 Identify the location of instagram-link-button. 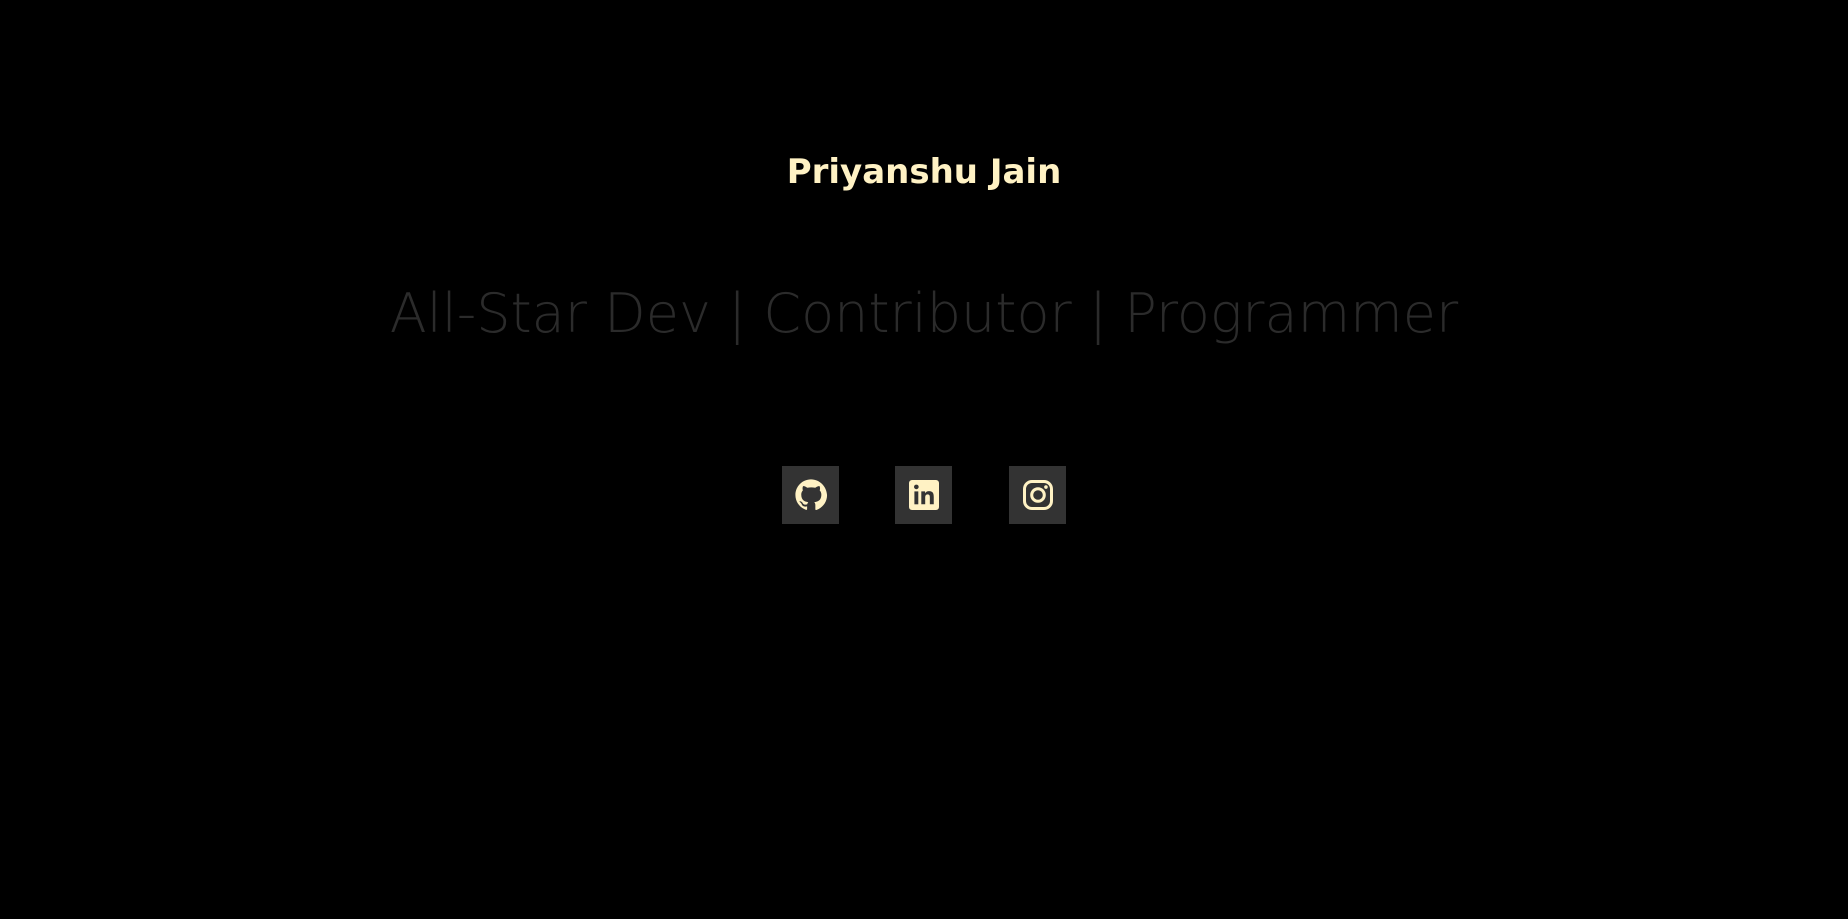
(1037, 495).